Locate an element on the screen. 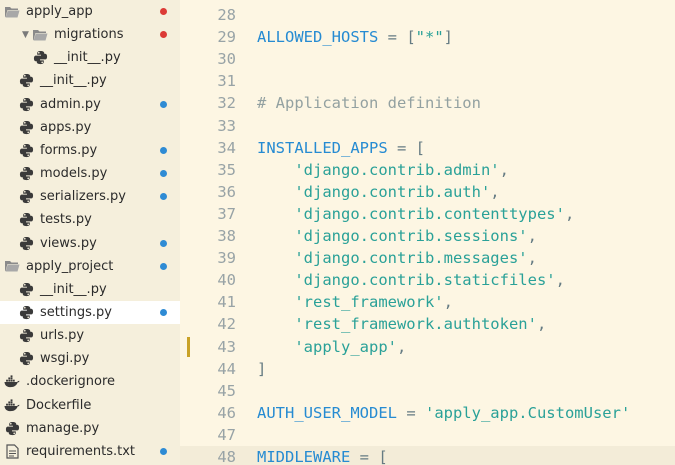  file-tree-item: settings.py is located at coordinates (90, 312).